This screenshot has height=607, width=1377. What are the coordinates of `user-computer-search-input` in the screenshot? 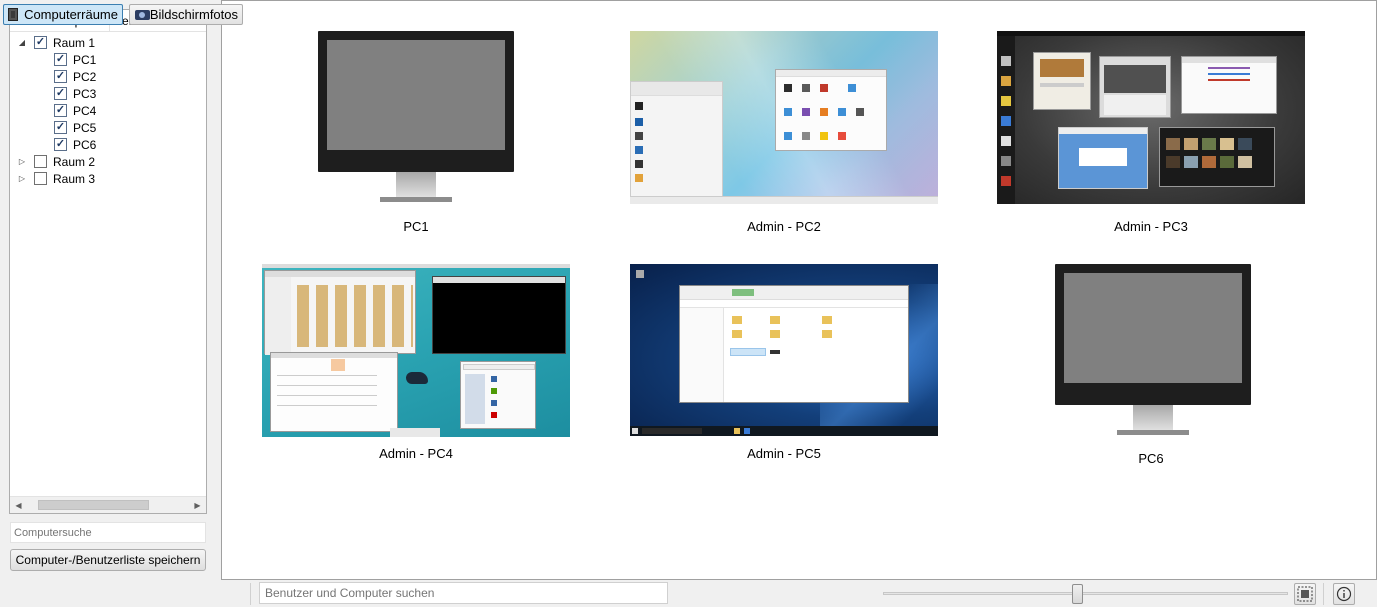 It's located at (463, 593).